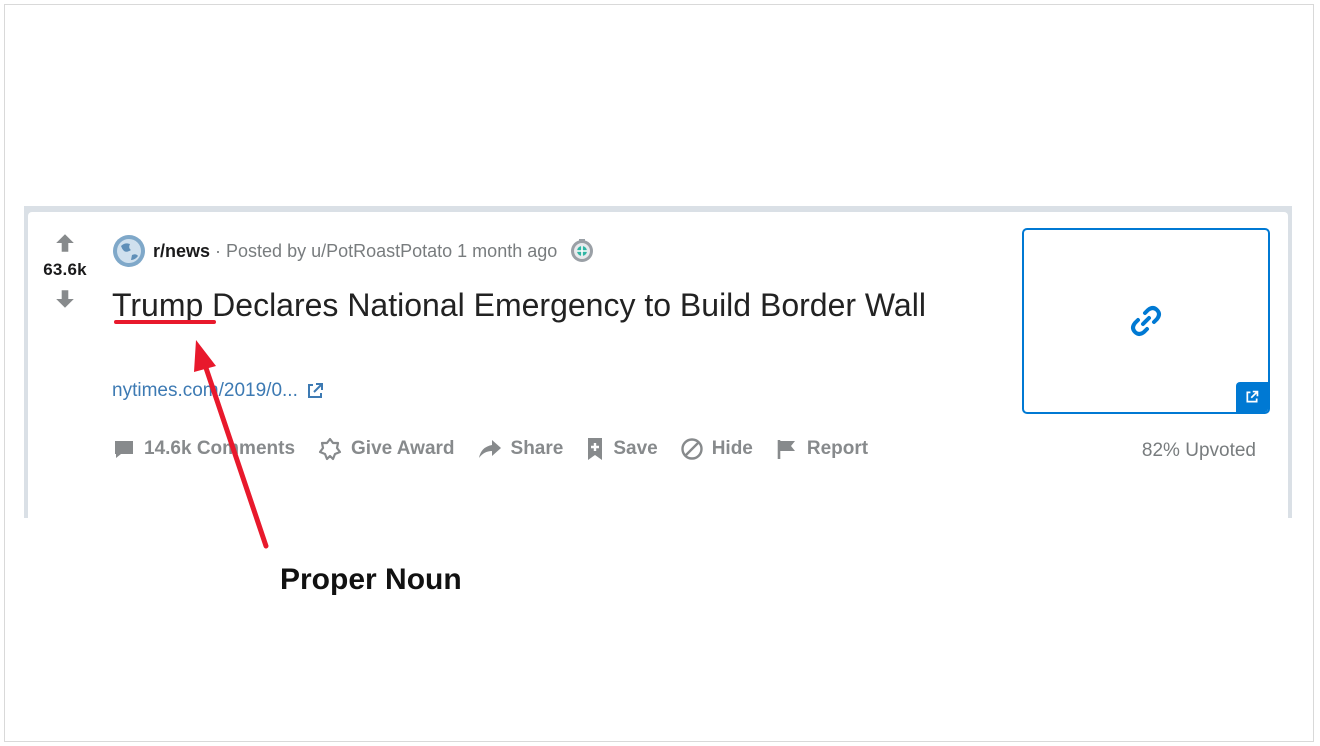 The width and height of the screenshot is (1320, 746). I want to click on annotation-label: Proper Noun, so click(371, 579).